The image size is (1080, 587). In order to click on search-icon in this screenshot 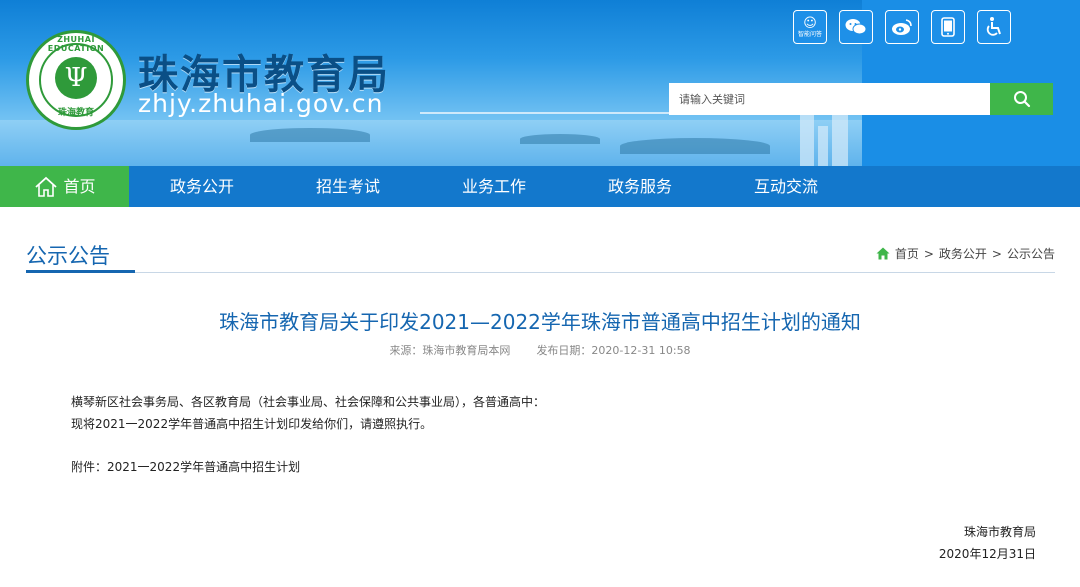, I will do `click(1021, 99)`.